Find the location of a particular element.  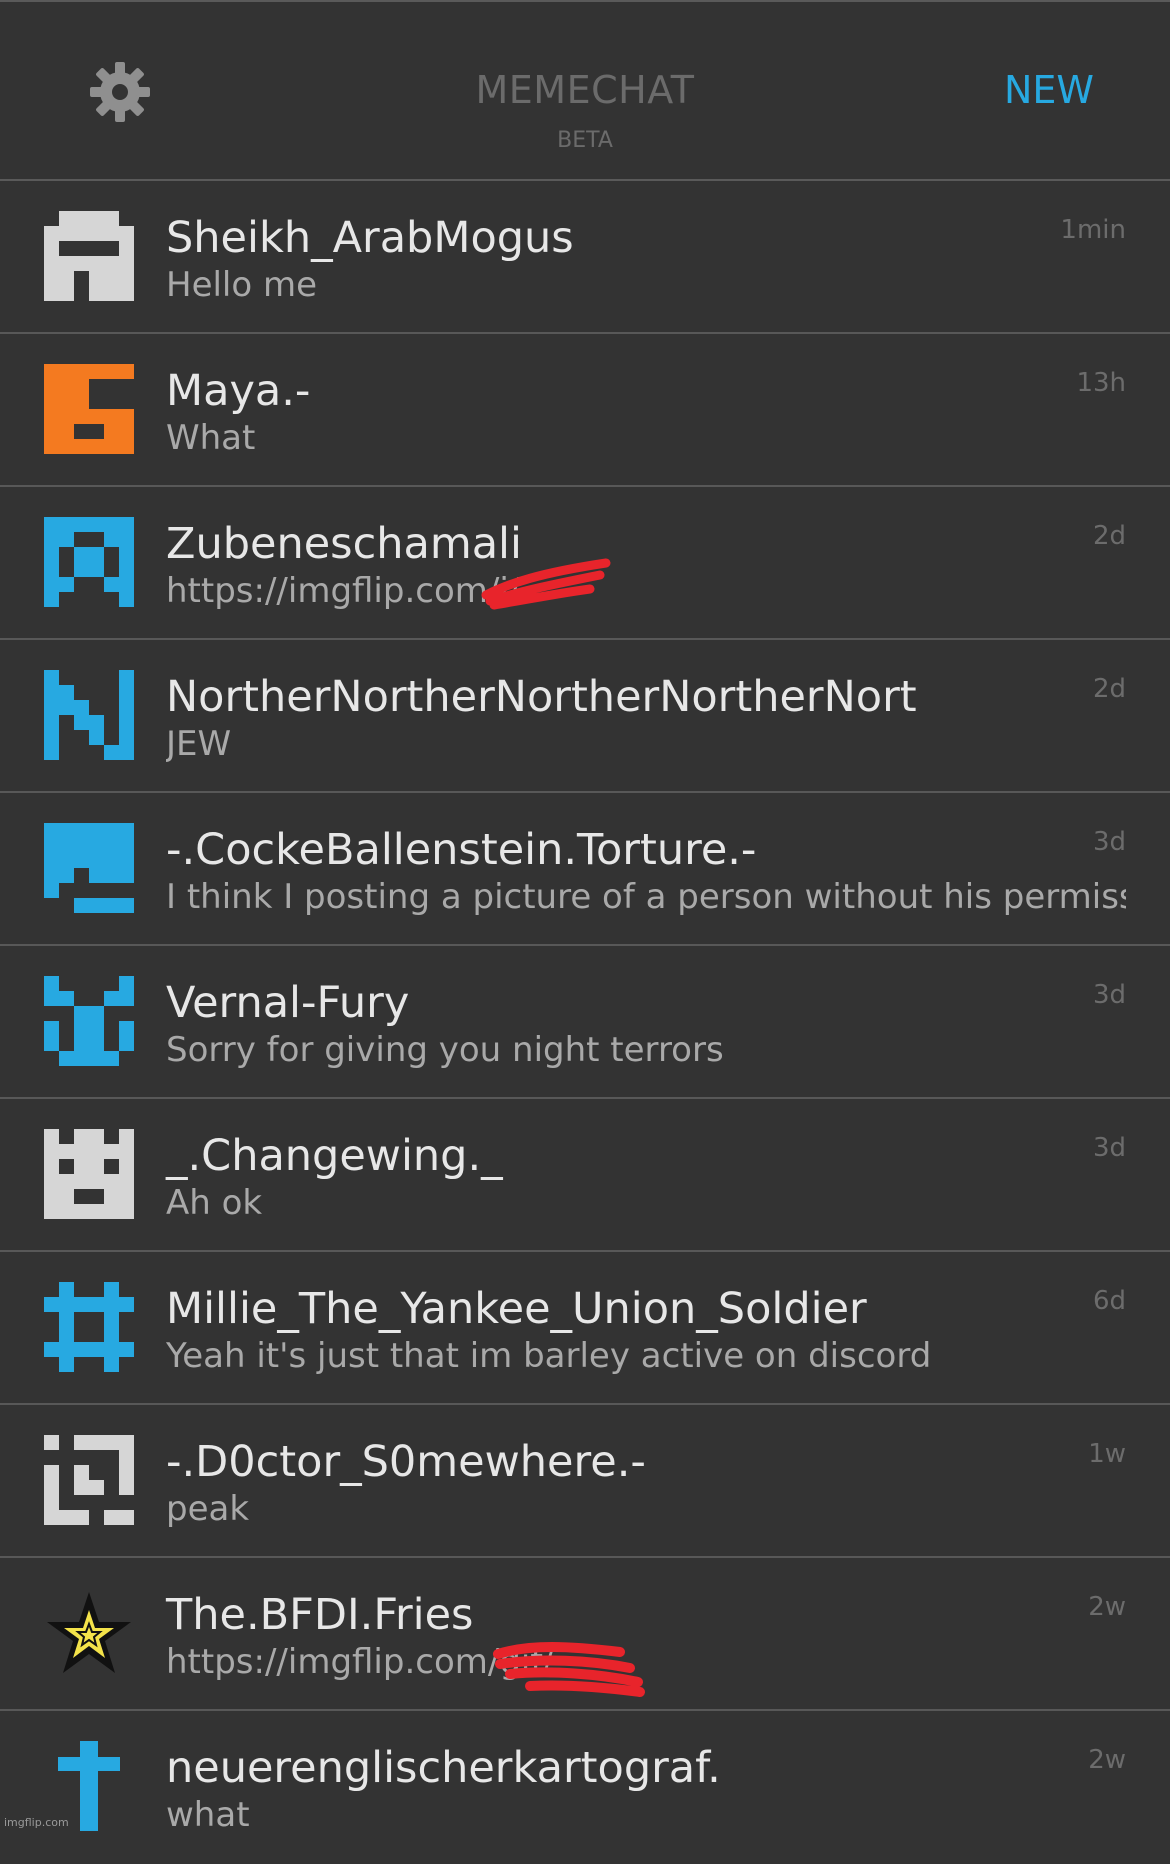

chat-preview: peak is located at coordinates (208, 1509).